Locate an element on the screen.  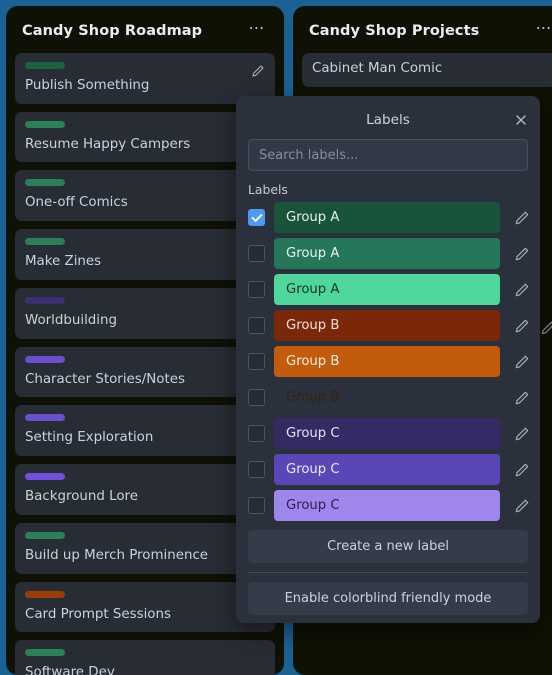
card-title: Setting Exploration is located at coordinates (89, 438).